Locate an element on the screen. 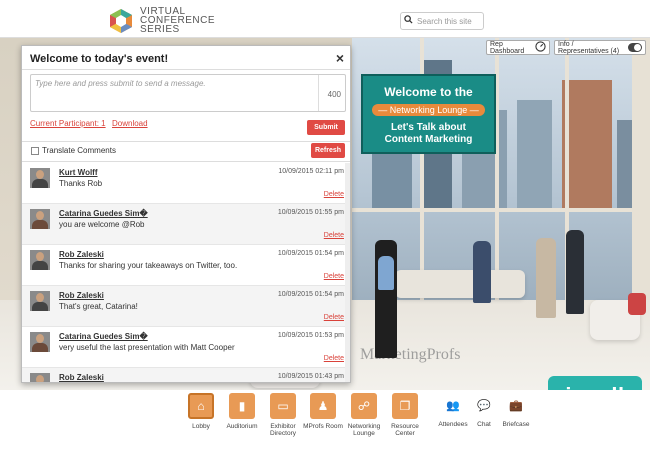 The width and height of the screenshot is (650, 450). sign-topic-line-1: Let's Talk about is located at coordinates (428, 127).